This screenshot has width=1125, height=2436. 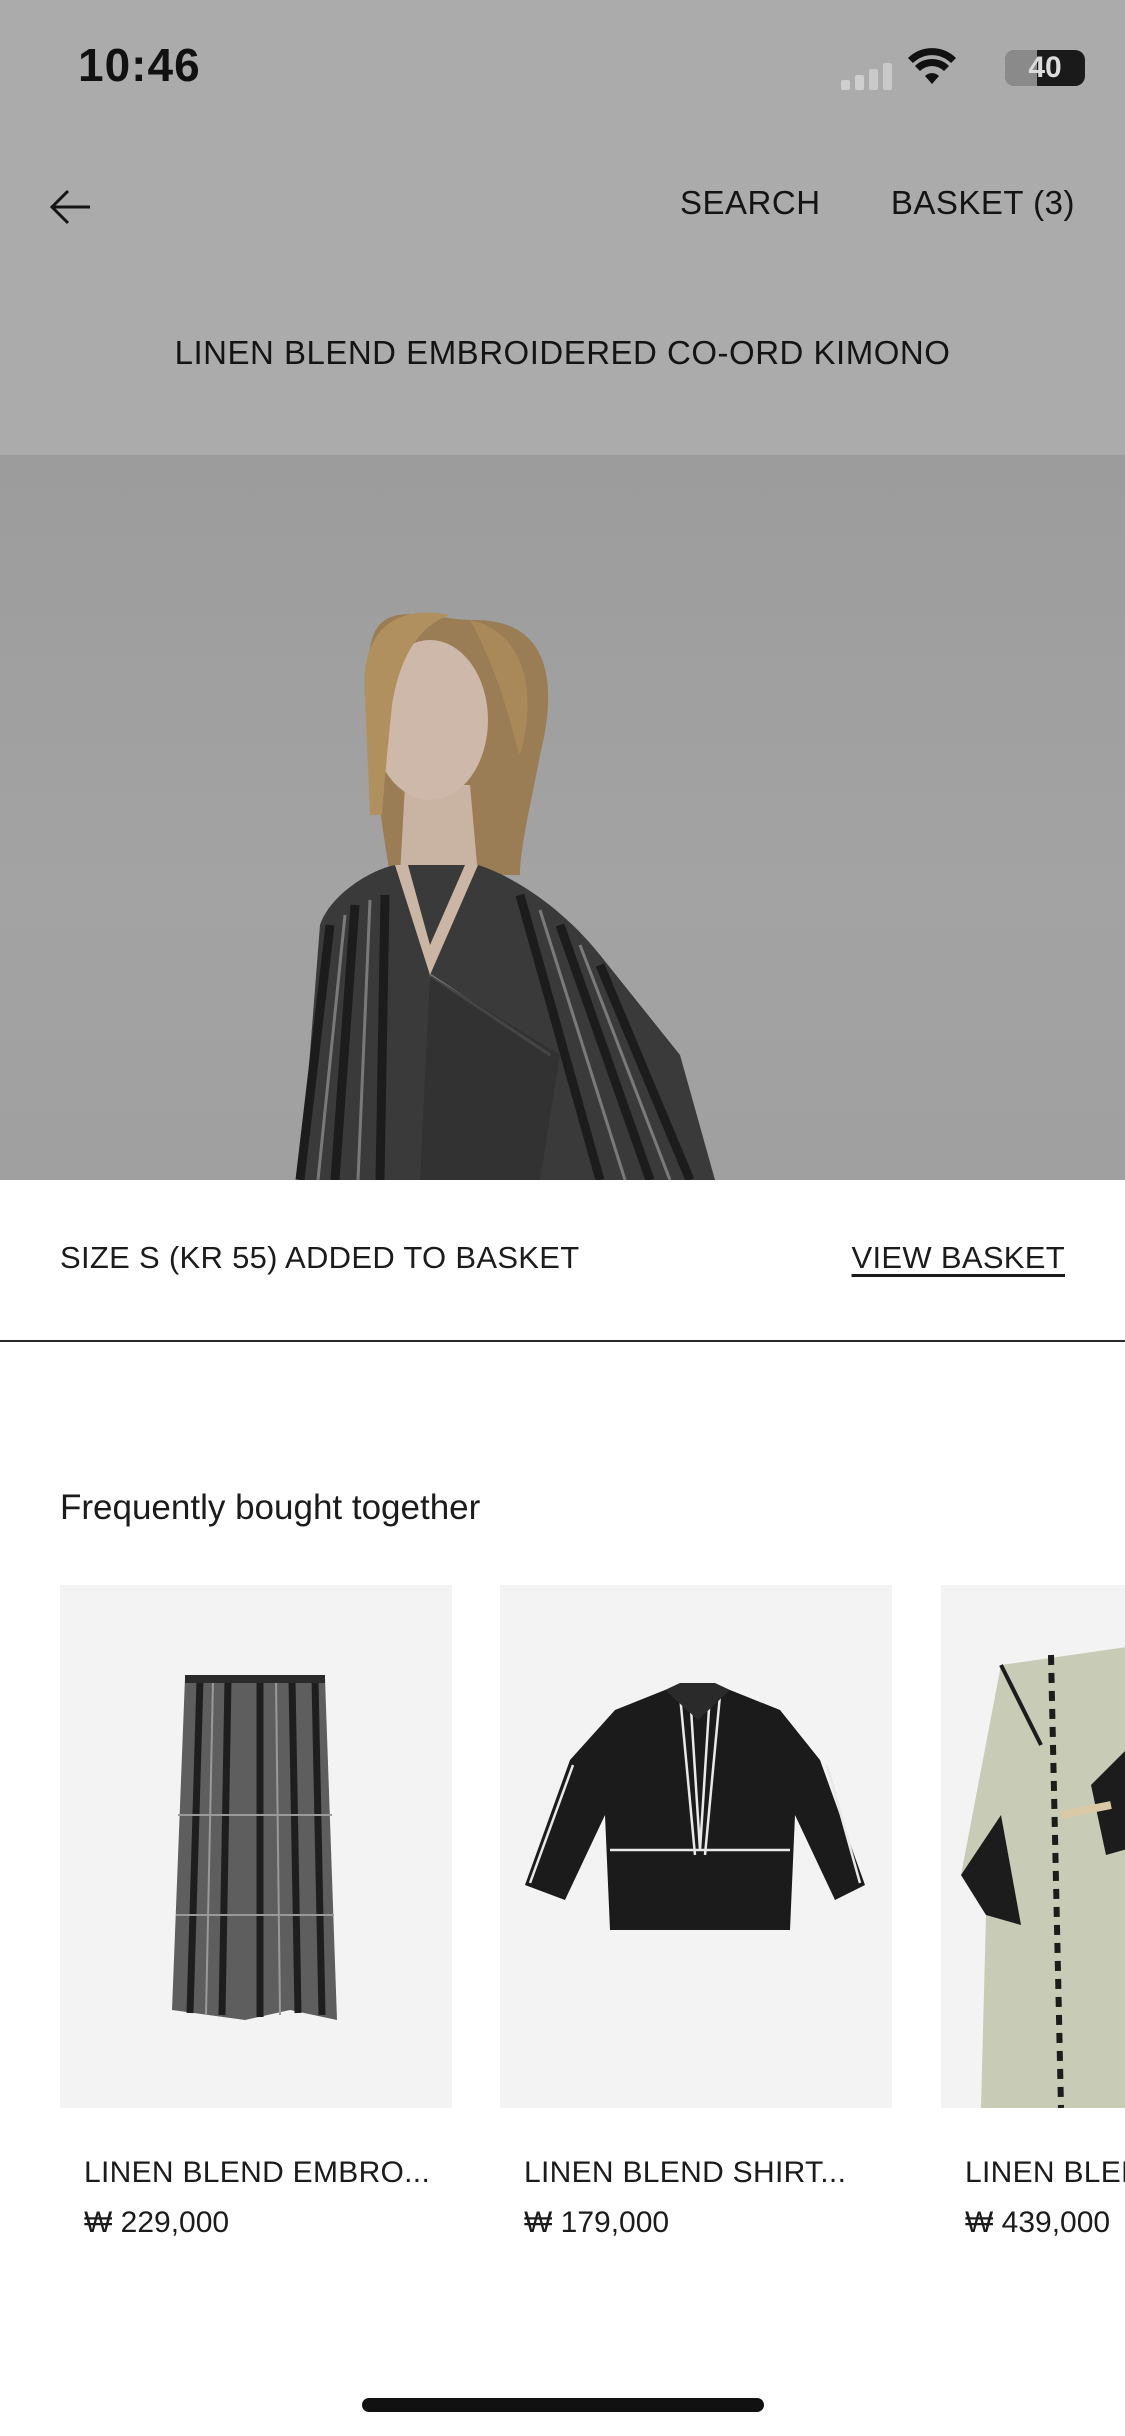 What do you see at coordinates (750, 203) in the screenshot?
I see `search-button: SEARCH` at bounding box center [750, 203].